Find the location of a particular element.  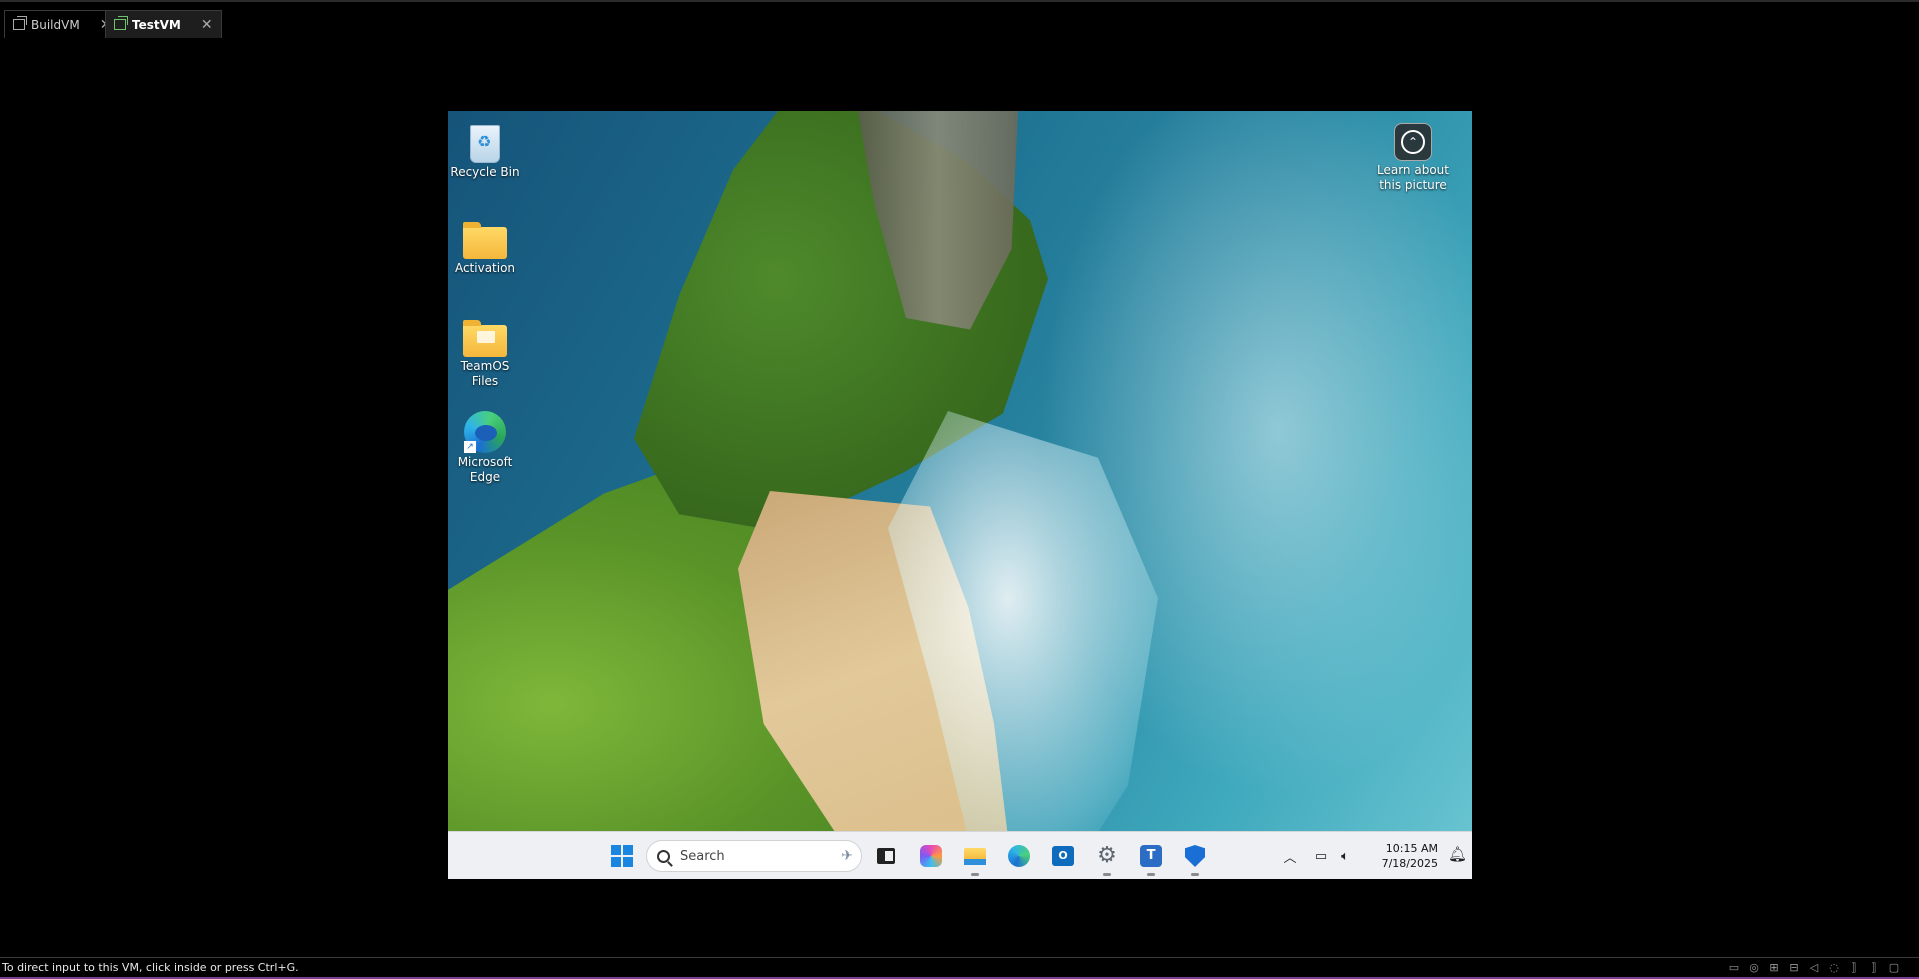

edge-taskbar-button is located at coordinates (1019, 856).